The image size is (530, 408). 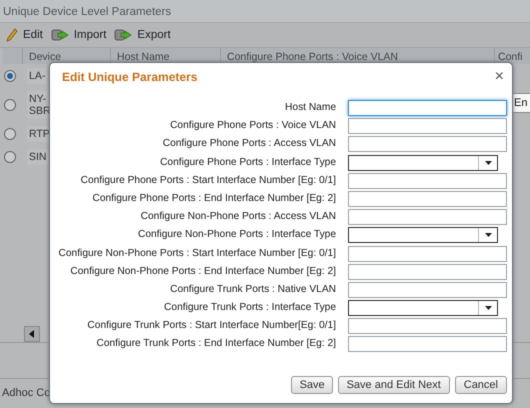 I want to click on import-icon, so click(x=59, y=35).